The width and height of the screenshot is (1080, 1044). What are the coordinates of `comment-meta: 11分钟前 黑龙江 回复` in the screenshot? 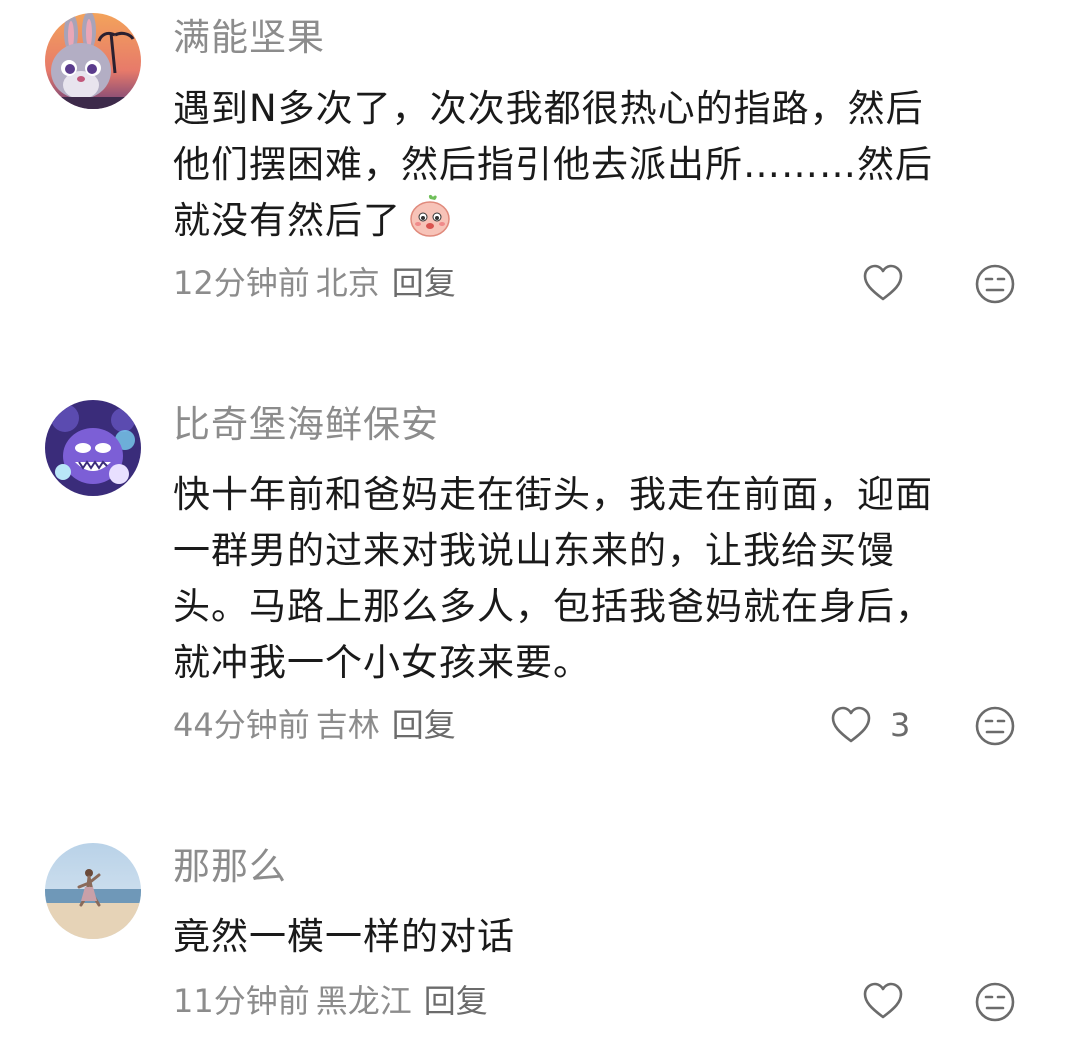 It's located at (330, 1001).